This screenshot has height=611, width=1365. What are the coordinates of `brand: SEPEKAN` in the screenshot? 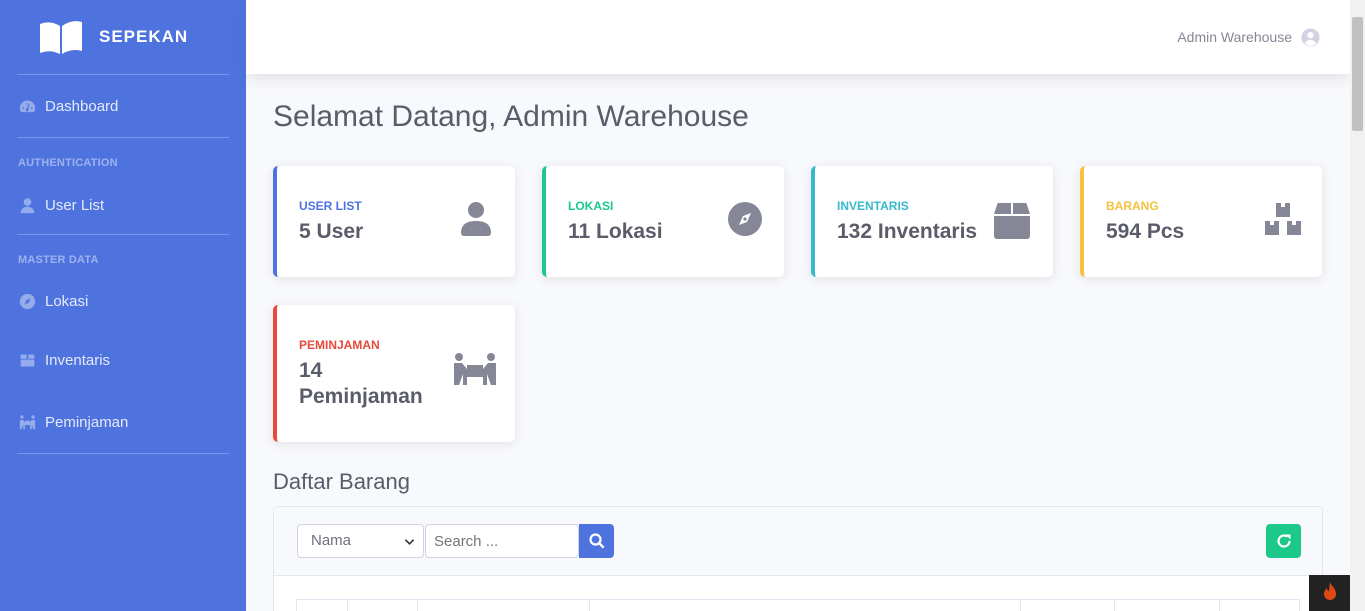 It's located at (123, 37).